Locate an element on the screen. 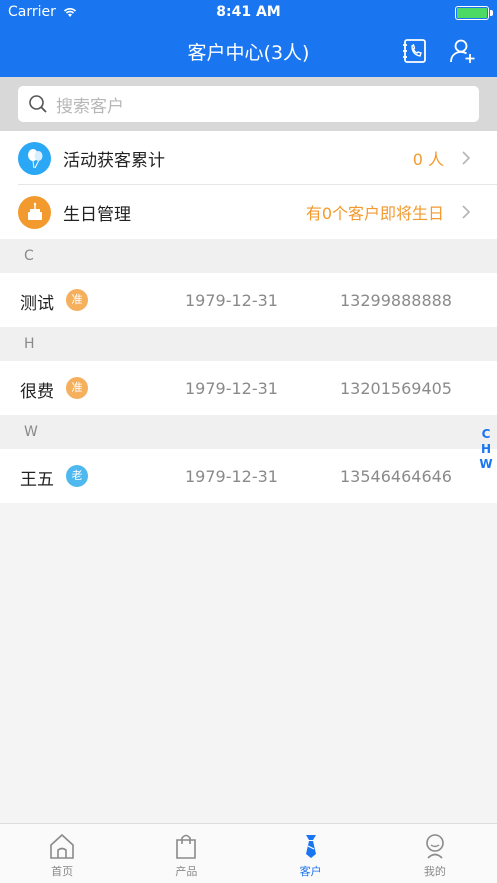 The height and width of the screenshot is (883, 497). phone-book-icon is located at coordinates (415, 51).